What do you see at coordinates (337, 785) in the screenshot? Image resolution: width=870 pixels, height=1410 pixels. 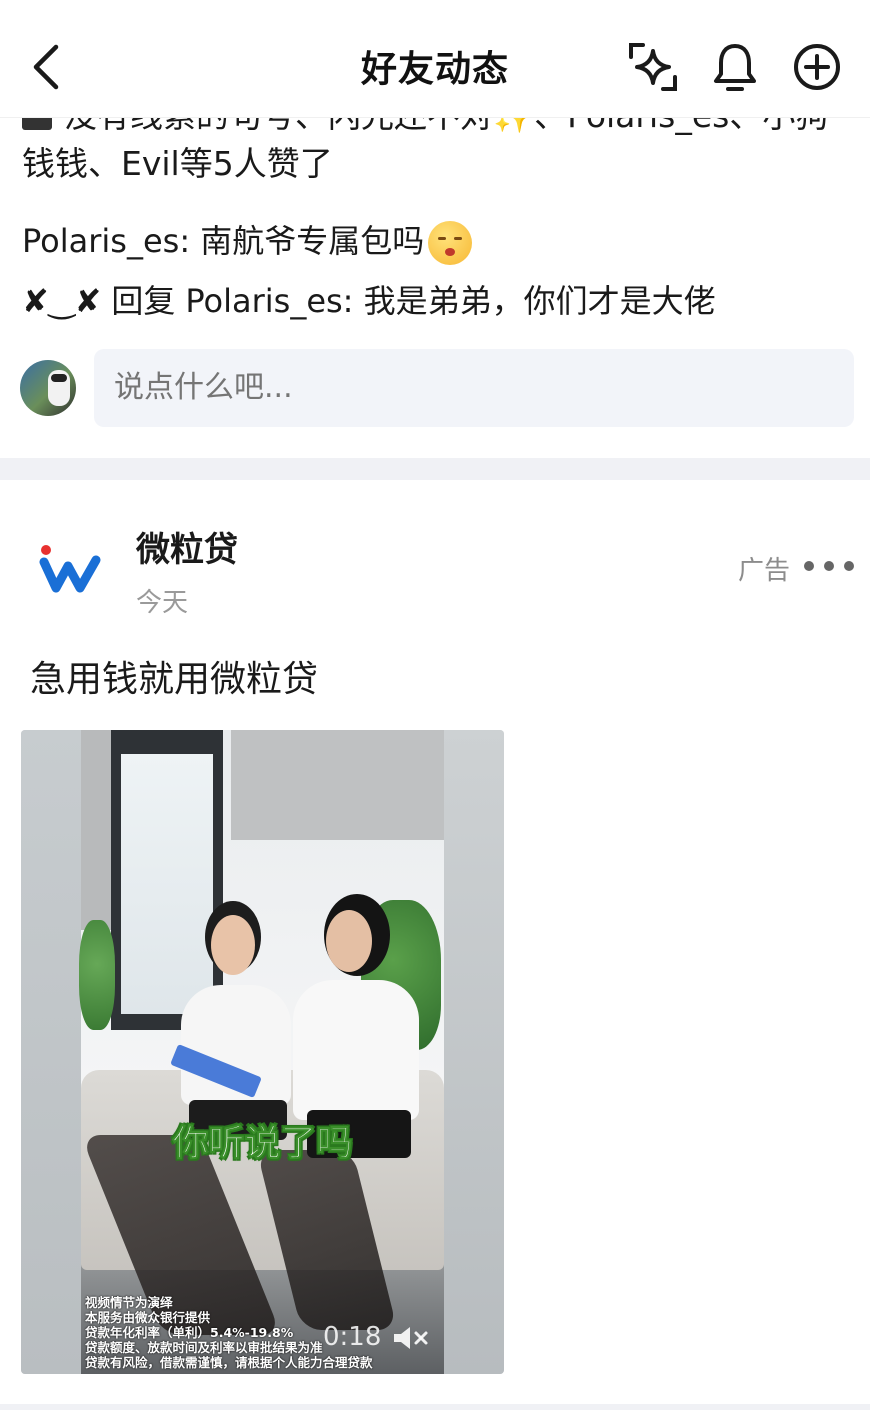 I see `window-blind` at bounding box center [337, 785].